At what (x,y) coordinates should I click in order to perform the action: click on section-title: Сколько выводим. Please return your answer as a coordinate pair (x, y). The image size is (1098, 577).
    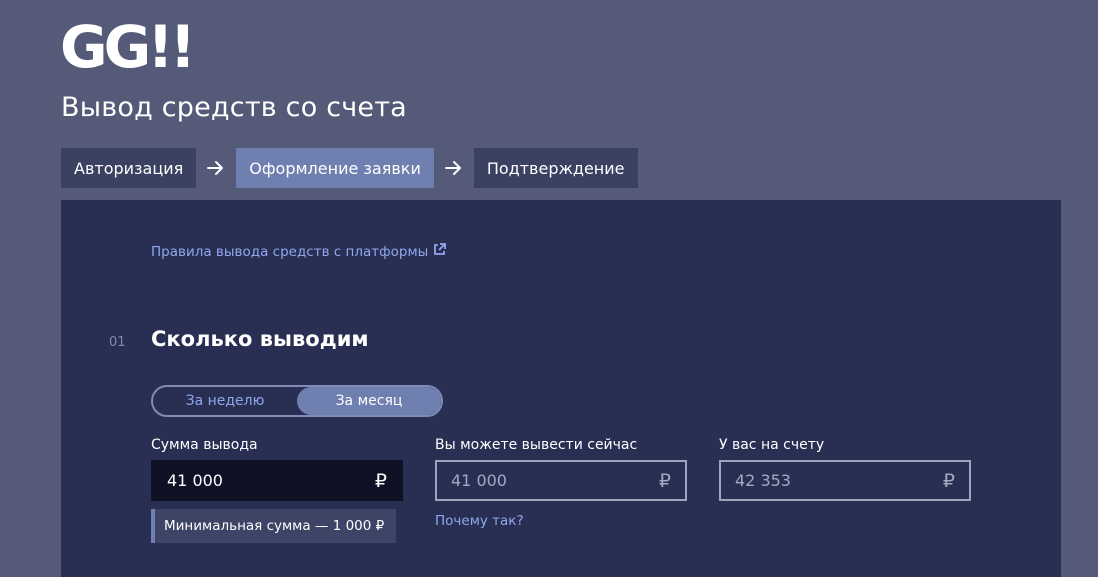
    Looking at the image, I should click on (260, 339).